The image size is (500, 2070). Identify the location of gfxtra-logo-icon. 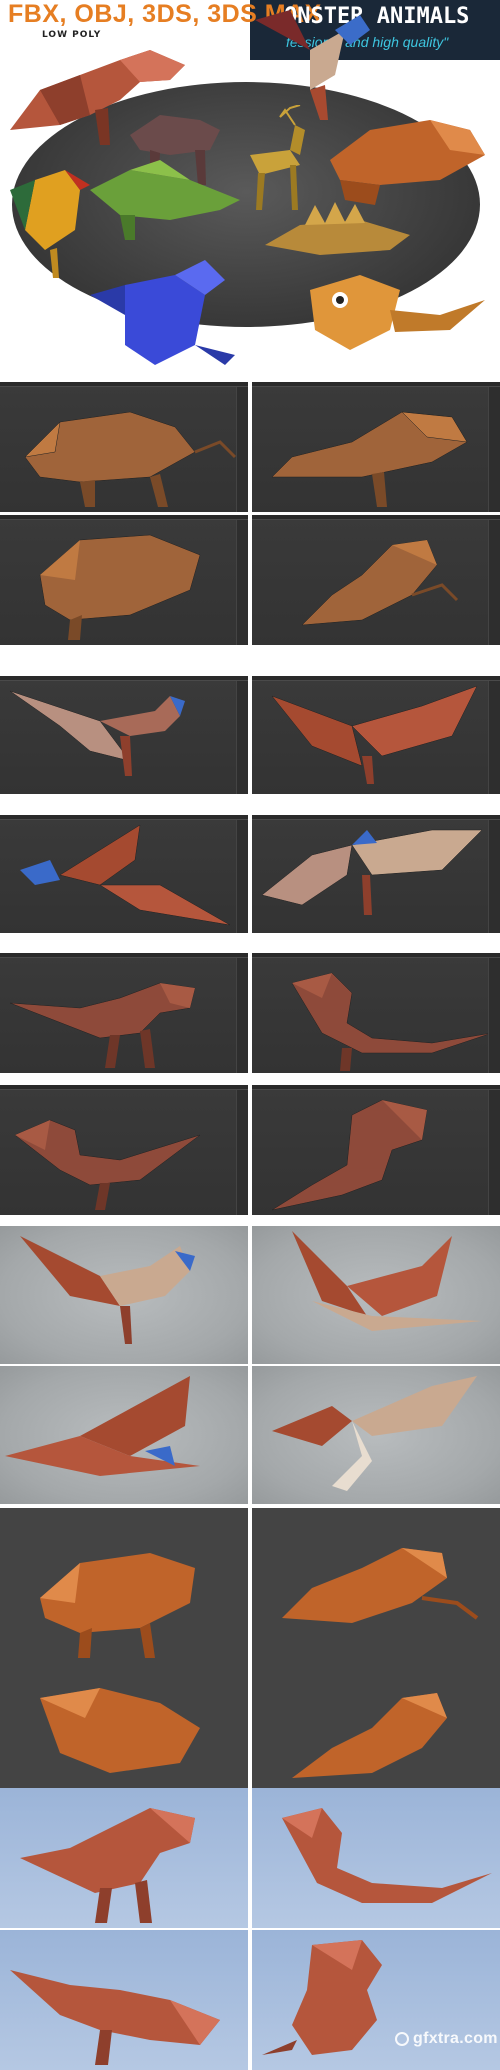
(402, 2039).